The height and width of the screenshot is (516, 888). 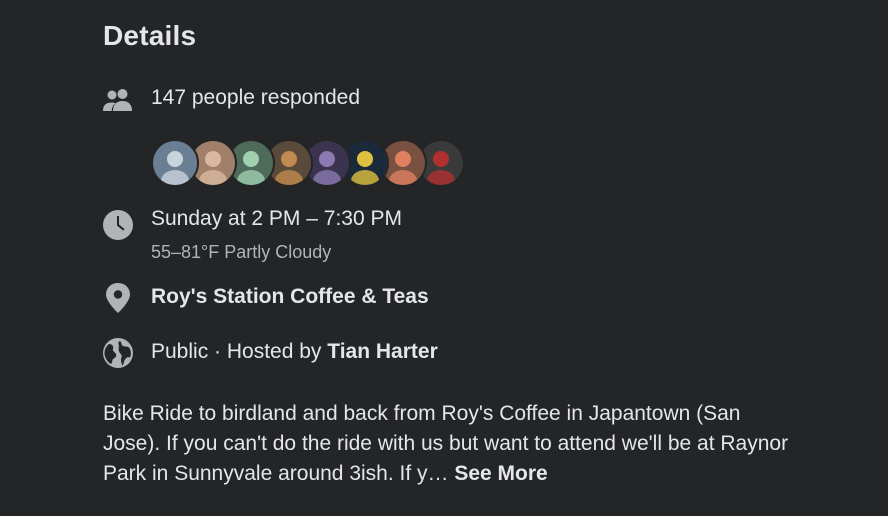 I want to click on responded-count: 147 people responded, so click(x=255, y=98).